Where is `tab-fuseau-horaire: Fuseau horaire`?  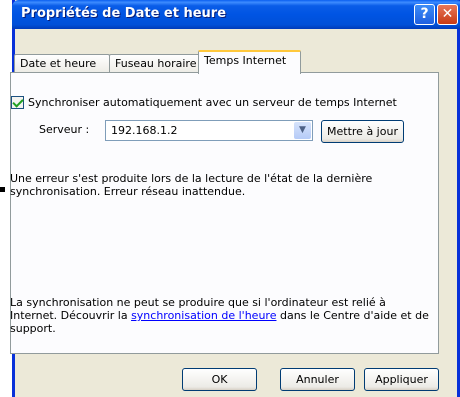
tab-fuseau-horaire: Fuseau horaire is located at coordinates (155, 63).